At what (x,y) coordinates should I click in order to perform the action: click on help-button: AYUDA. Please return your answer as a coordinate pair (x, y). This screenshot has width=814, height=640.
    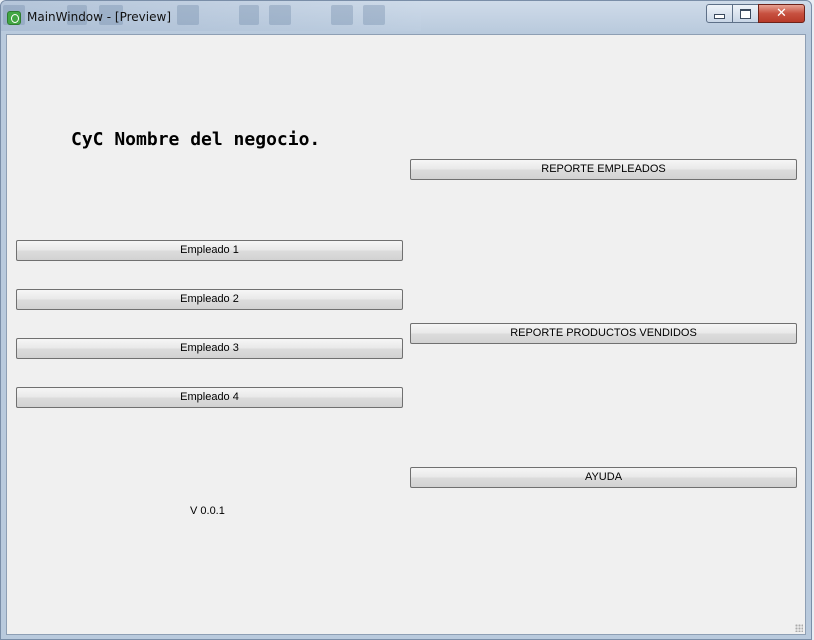
    Looking at the image, I should click on (603, 477).